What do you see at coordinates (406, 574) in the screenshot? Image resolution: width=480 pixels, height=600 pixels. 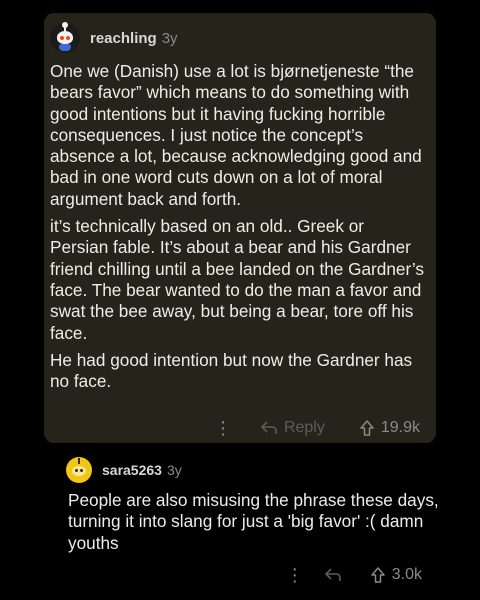 I see `upvote-count: 3.0k` at bounding box center [406, 574].